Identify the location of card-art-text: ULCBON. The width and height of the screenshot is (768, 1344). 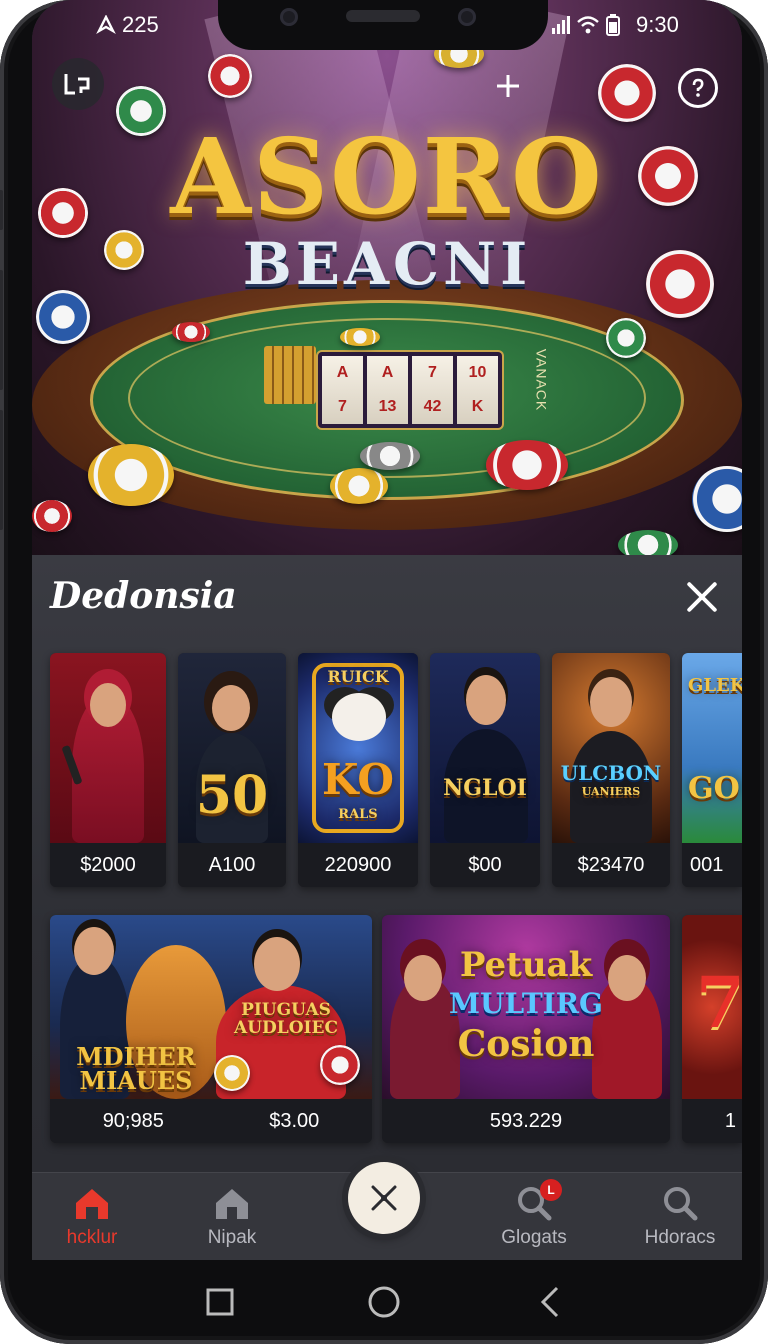
(611, 773).